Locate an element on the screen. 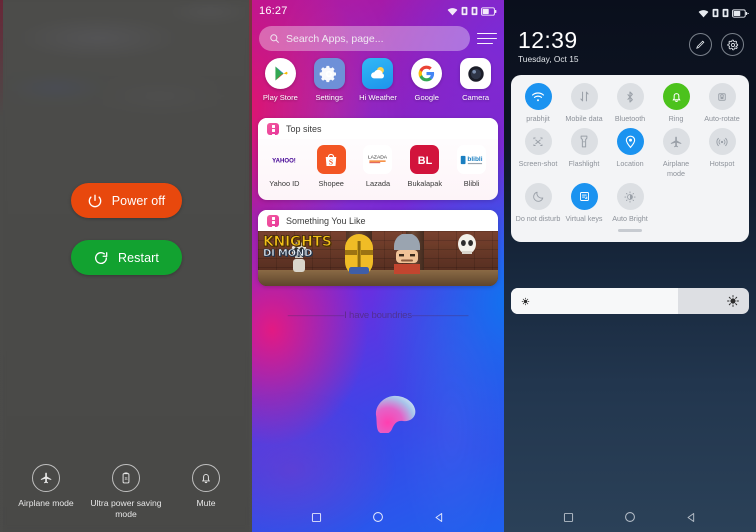 The image size is (756, 532). qs-tile-flashlight: Flashlight is located at coordinates (584, 153).